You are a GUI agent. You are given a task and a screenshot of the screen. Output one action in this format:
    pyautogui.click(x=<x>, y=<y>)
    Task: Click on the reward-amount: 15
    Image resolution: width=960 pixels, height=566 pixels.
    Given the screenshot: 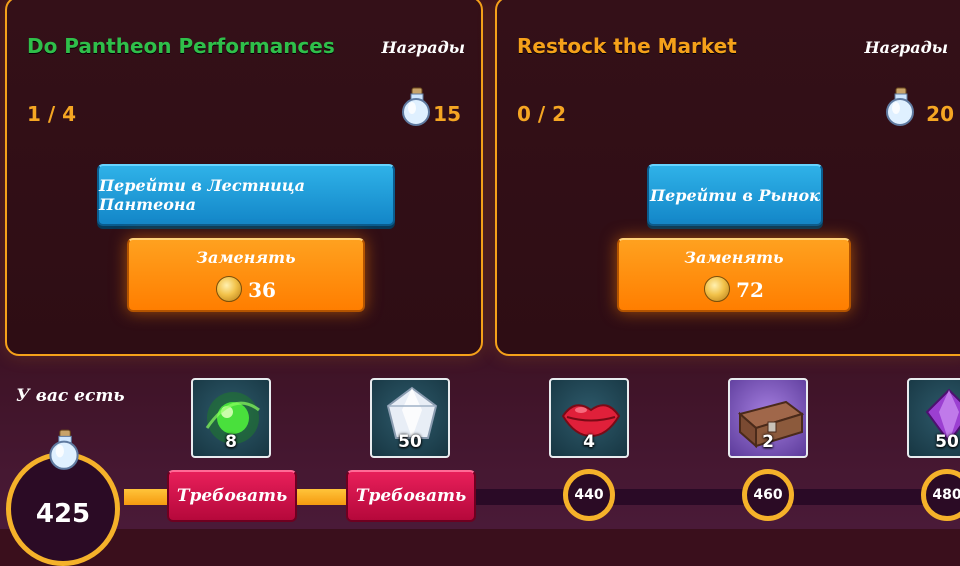 What is the action you would take?
    pyautogui.click(x=447, y=114)
    